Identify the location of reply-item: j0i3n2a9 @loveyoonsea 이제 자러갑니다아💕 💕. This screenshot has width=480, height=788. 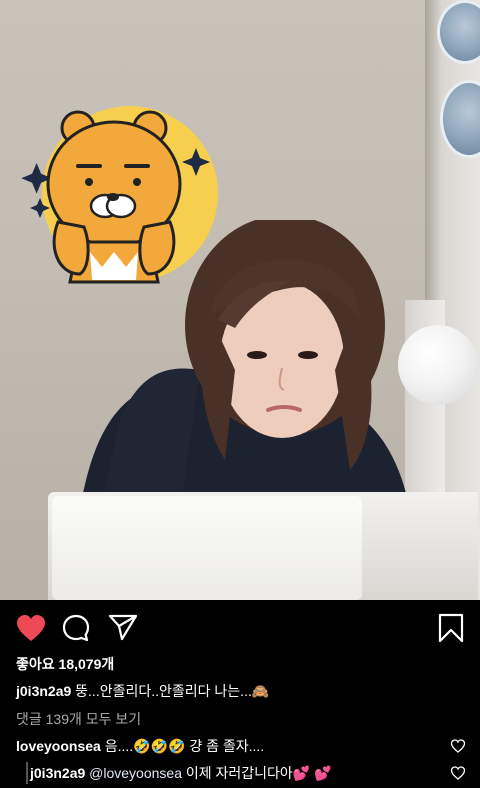
(181, 773).